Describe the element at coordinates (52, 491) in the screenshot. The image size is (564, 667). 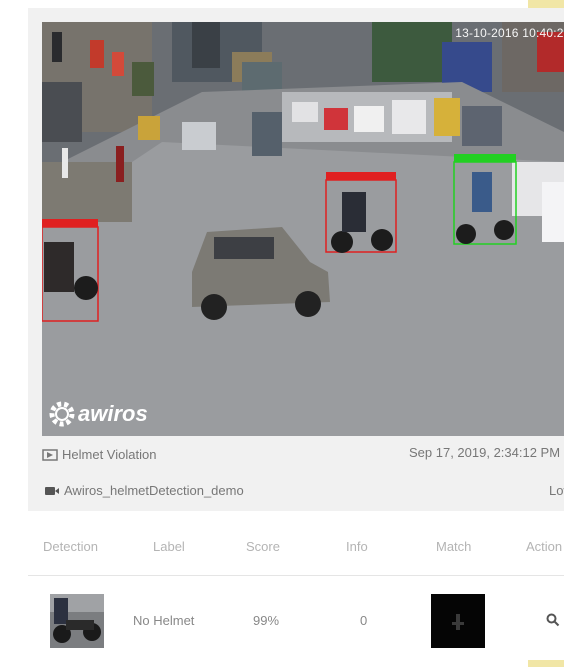
I see `camera-icon` at that location.